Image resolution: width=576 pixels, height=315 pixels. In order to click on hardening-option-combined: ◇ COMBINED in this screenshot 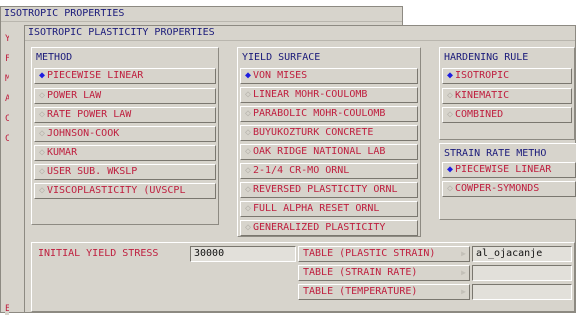, I will do `click(507, 115)`.